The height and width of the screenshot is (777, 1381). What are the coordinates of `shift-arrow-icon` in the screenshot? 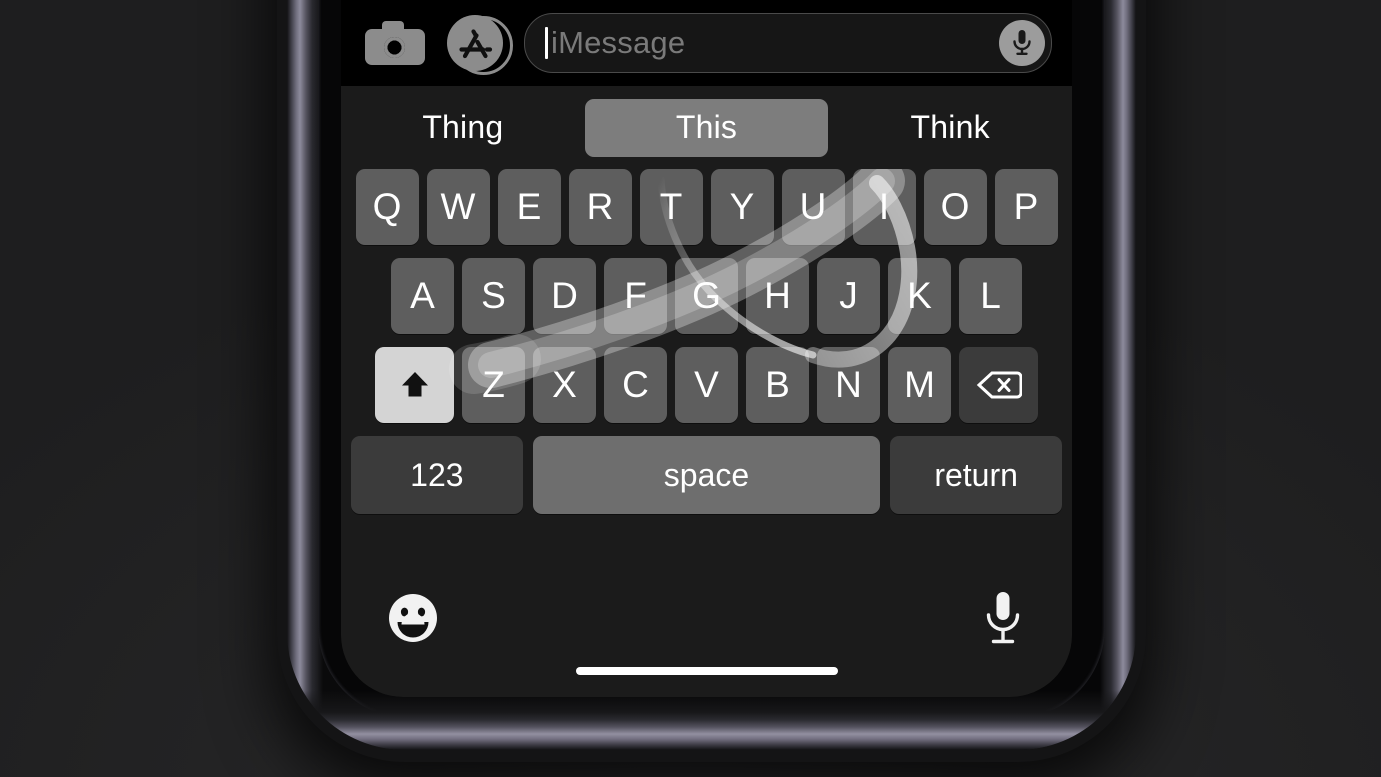 It's located at (414, 384).